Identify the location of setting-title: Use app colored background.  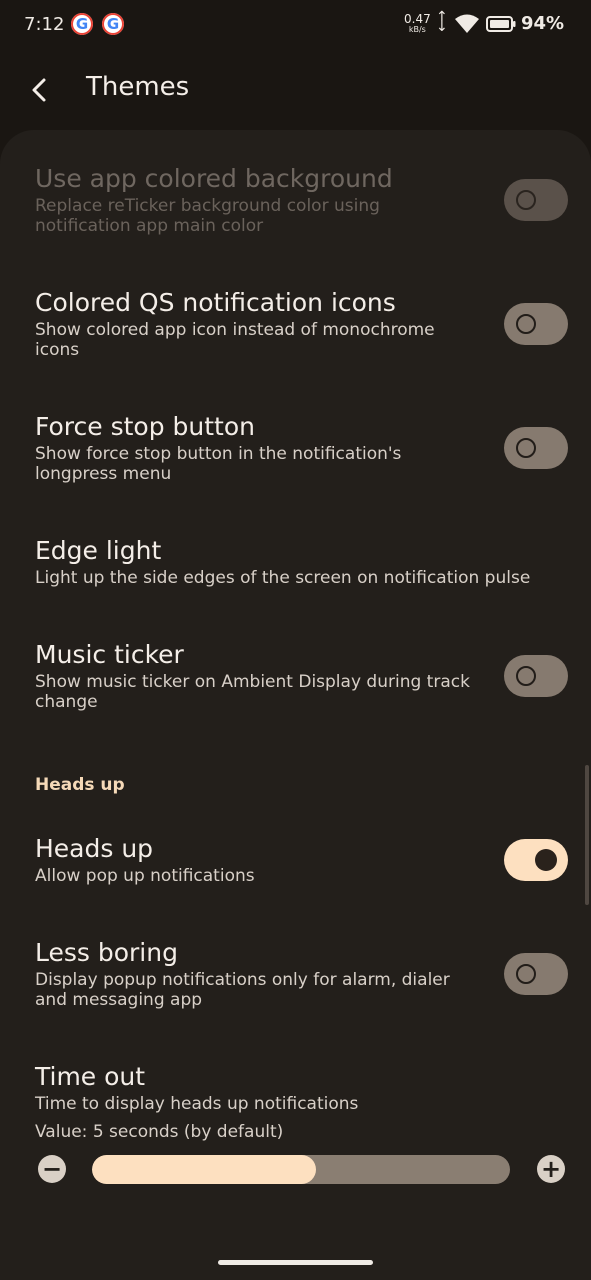
(214, 178).